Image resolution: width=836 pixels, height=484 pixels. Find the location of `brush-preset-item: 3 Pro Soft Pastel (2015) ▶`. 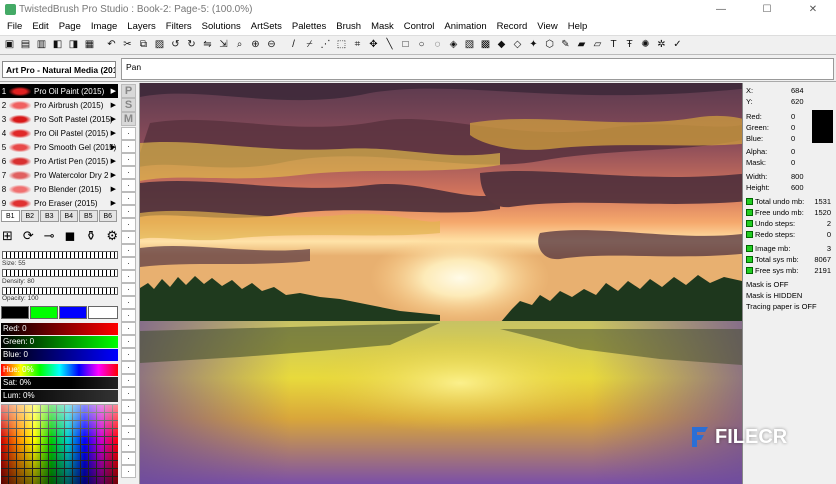

brush-preset-item: 3 Pro Soft Pastel (2015) ▶ is located at coordinates (59, 119).